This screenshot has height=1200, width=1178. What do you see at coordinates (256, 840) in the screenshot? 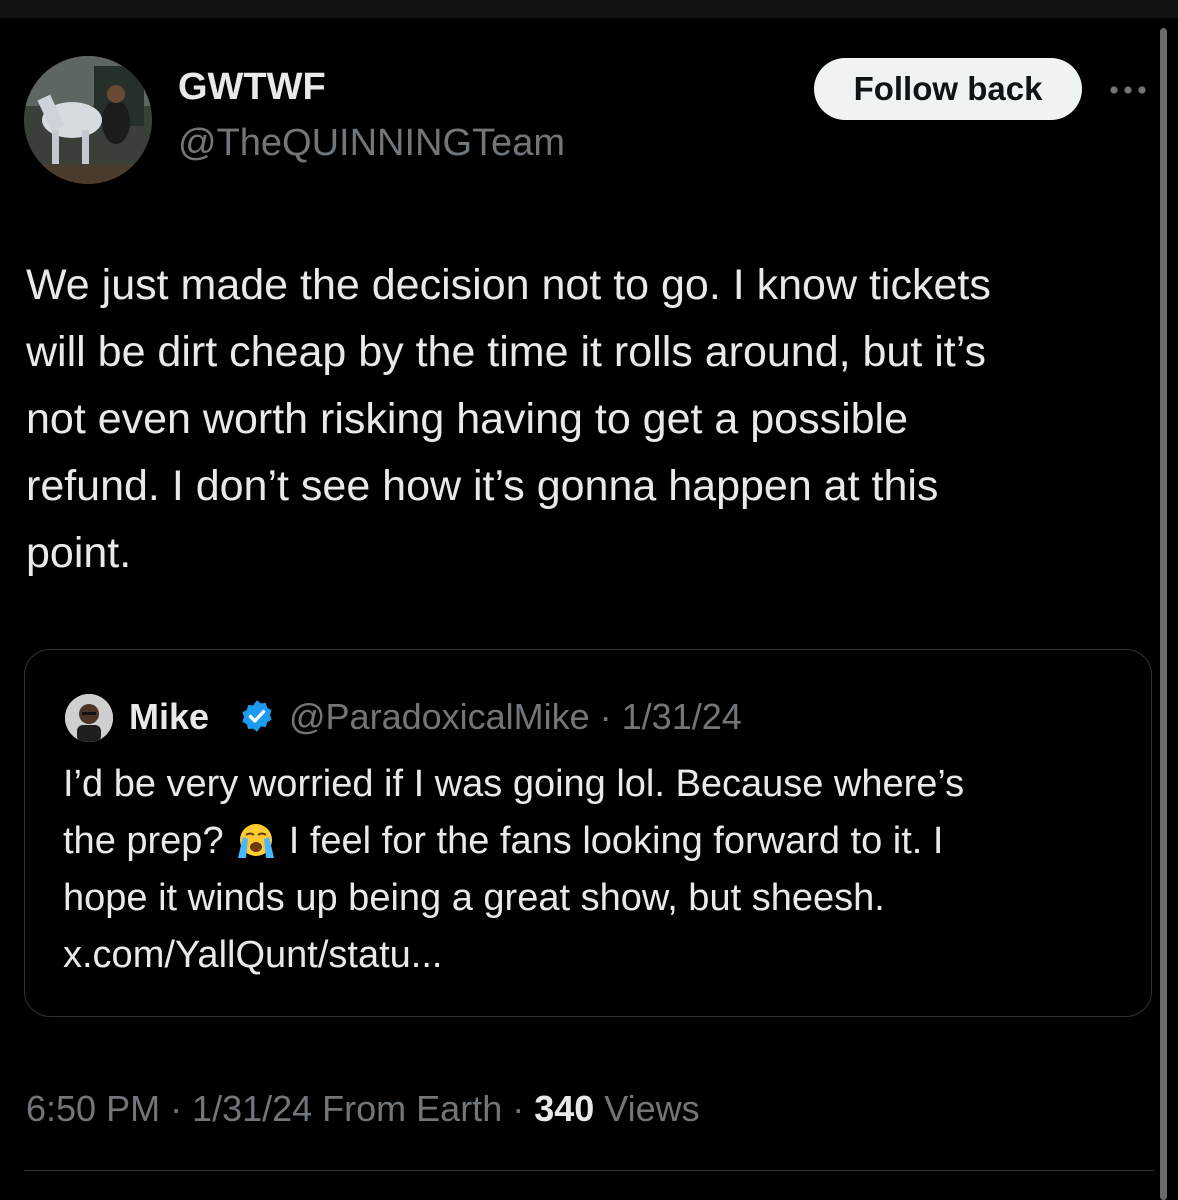
I see `loudly-crying-face-emoji-icon` at bounding box center [256, 840].